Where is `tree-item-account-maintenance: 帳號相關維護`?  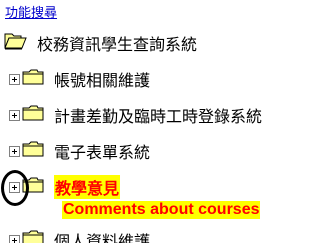 tree-item-account-maintenance: 帳號相關維護 is located at coordinates (79, 79).